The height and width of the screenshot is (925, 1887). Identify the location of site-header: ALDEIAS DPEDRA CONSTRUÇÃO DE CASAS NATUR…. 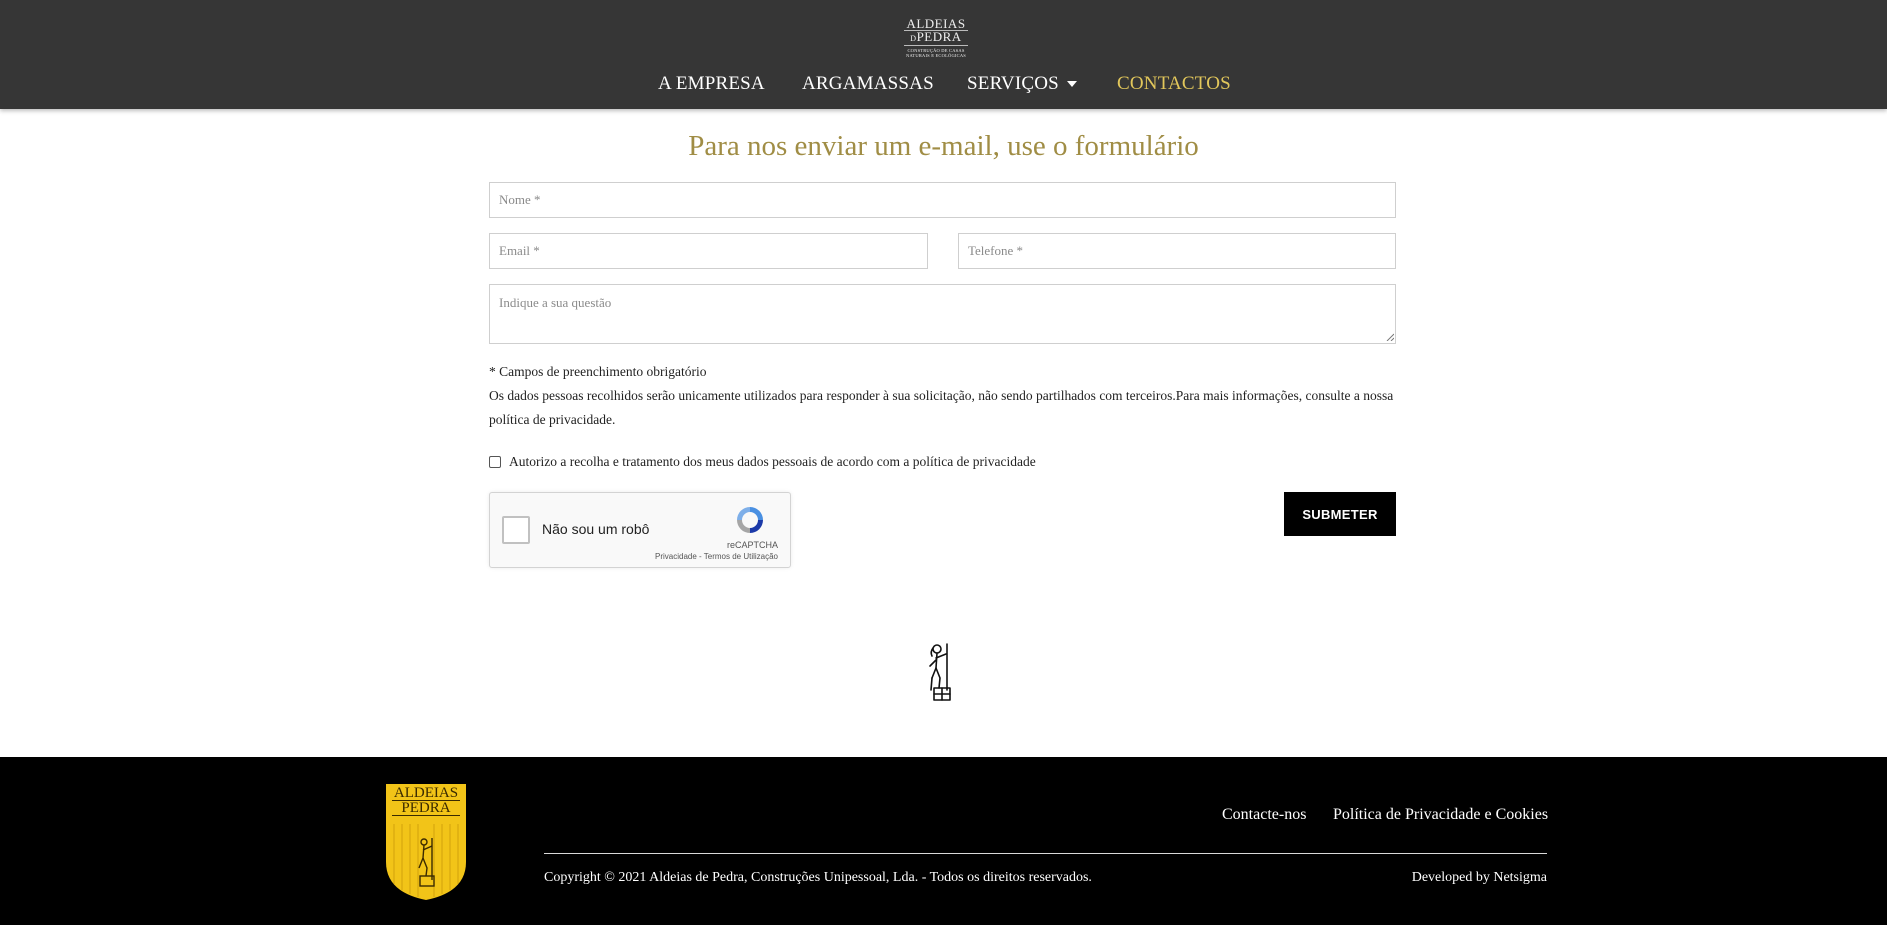
(943, 54).